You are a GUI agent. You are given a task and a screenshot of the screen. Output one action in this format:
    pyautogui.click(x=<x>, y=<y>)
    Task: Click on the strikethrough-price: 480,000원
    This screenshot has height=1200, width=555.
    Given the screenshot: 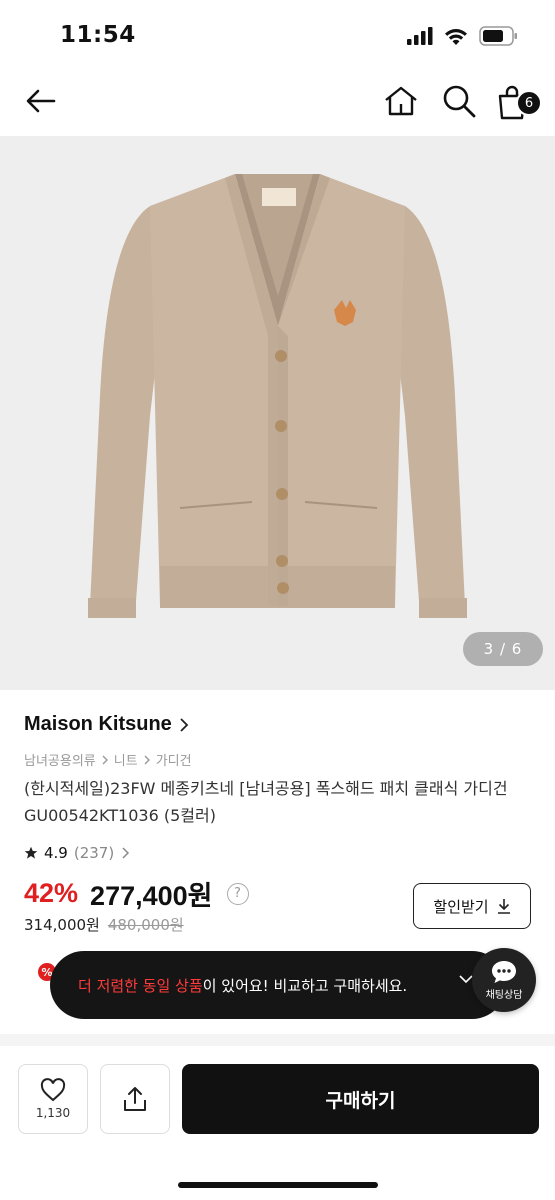 What is the action you would take?
    pyautogui.click(x=145, y=925)
    